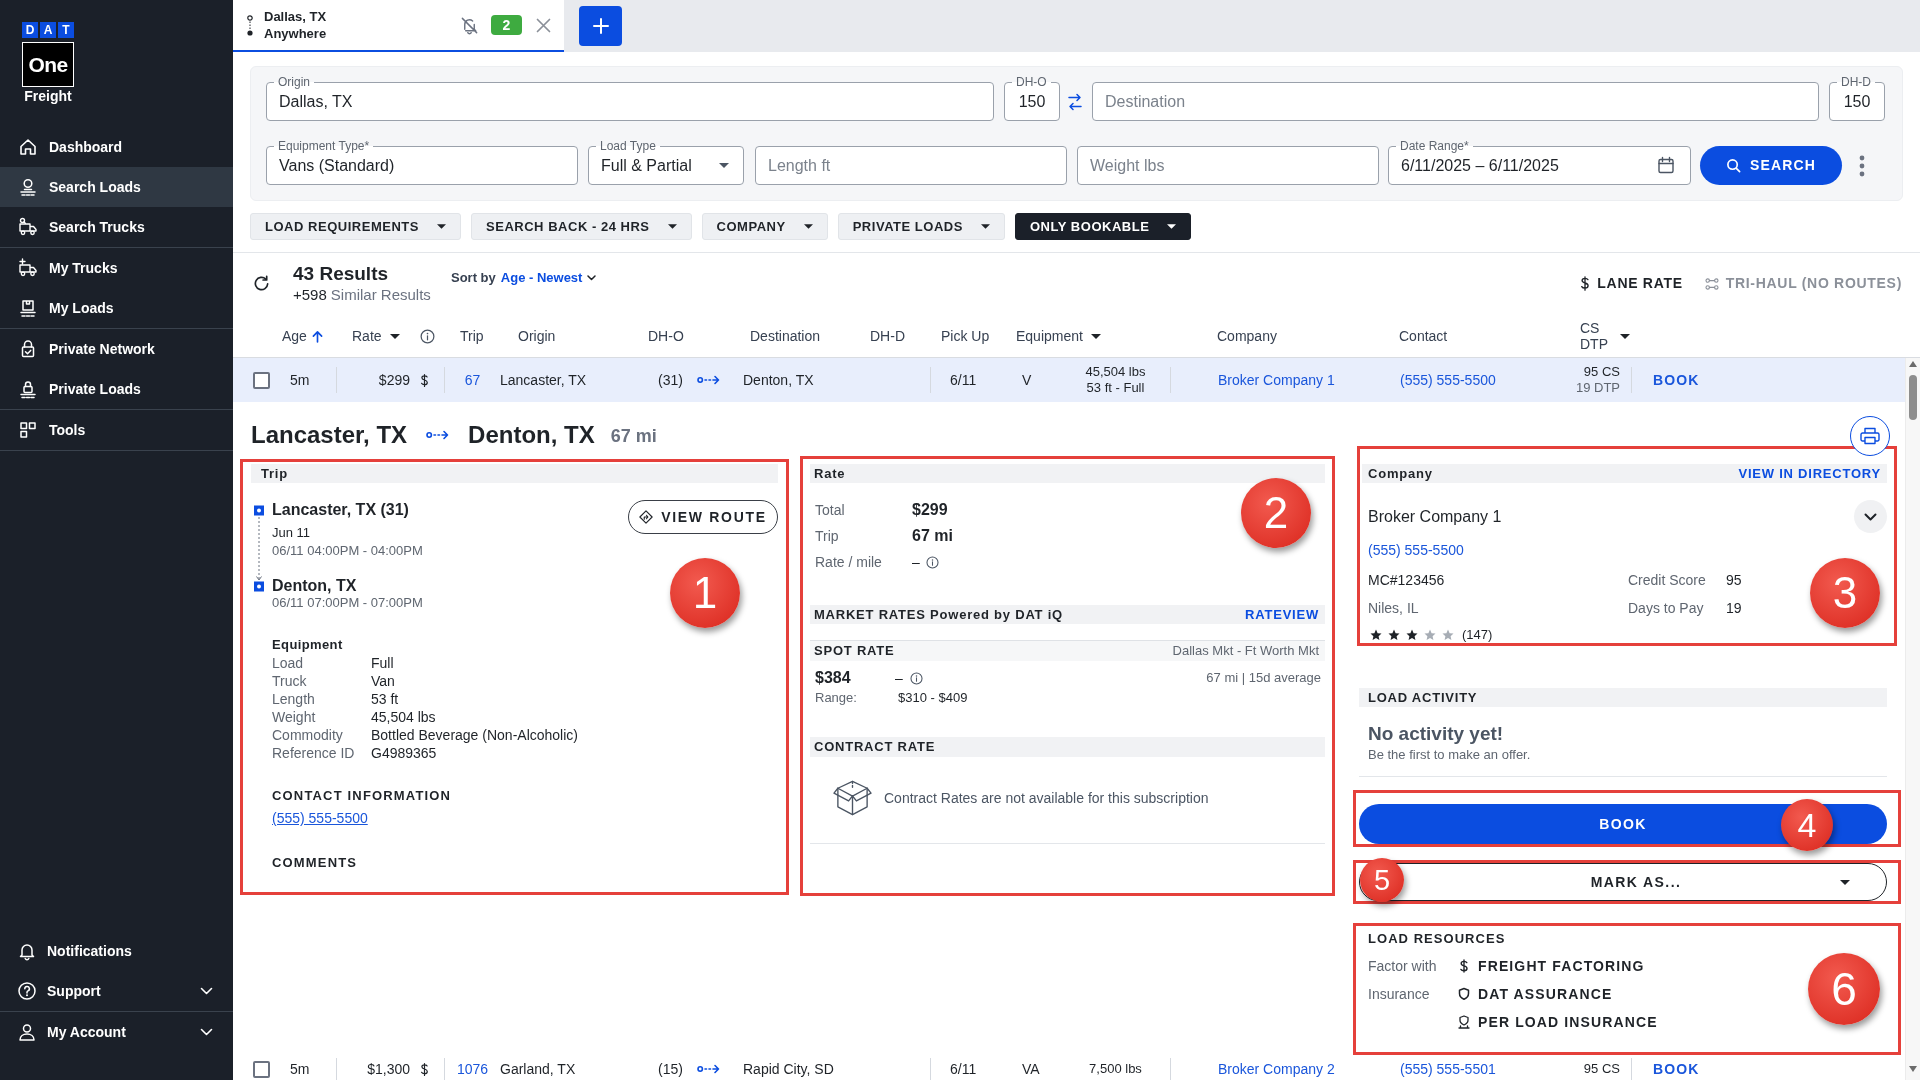  What do you see at coordinates (376, 336) in the screenshot?
I see `column-header: Rate` at bounding box center [376, 336].